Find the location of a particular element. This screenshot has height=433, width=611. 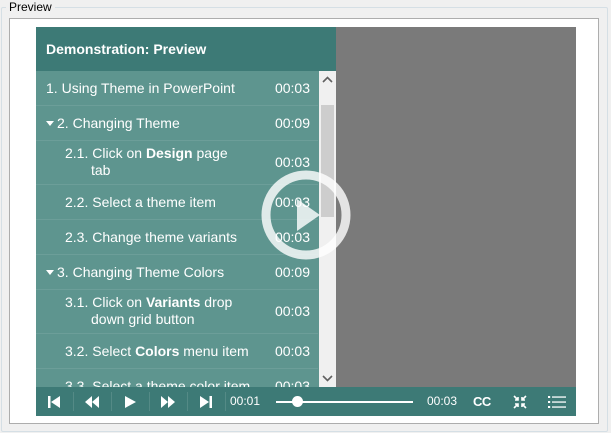

outline-item-title: 2.2. Select a theme item is located at coordinates (140, 202).